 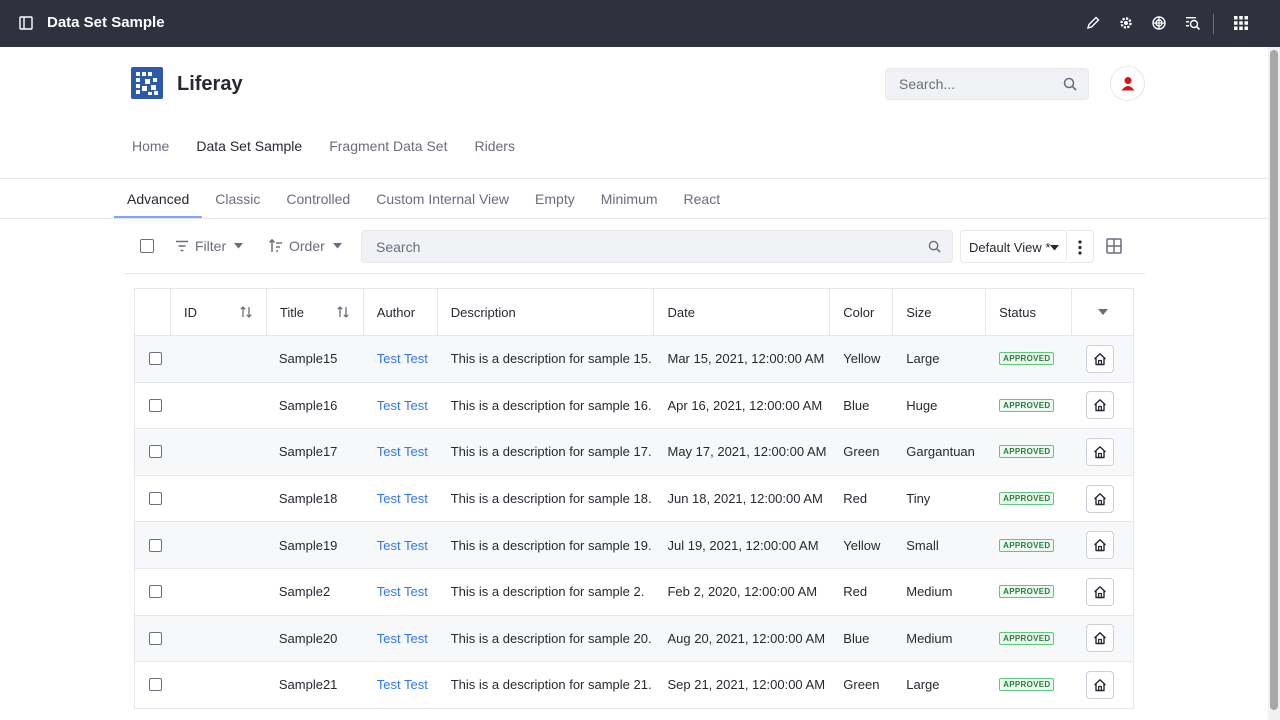 I want to click on tab-advanced: Advanced, so click(x=158, y=199).